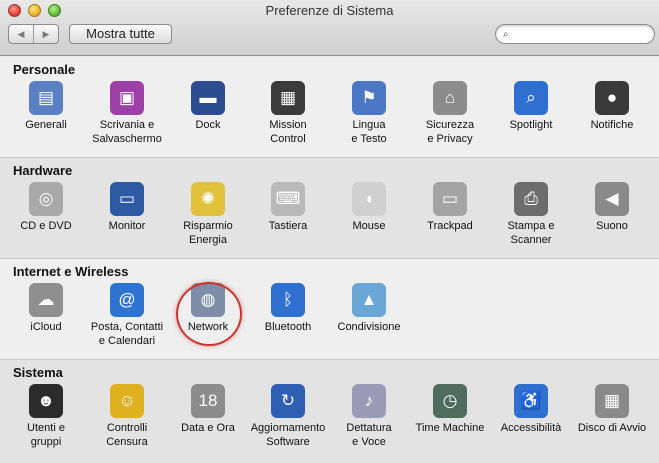  What do you see at coordinates (127, 199) in the screenshot?
I see `monitor-icon: ▭` at bounding box center [127, 199].